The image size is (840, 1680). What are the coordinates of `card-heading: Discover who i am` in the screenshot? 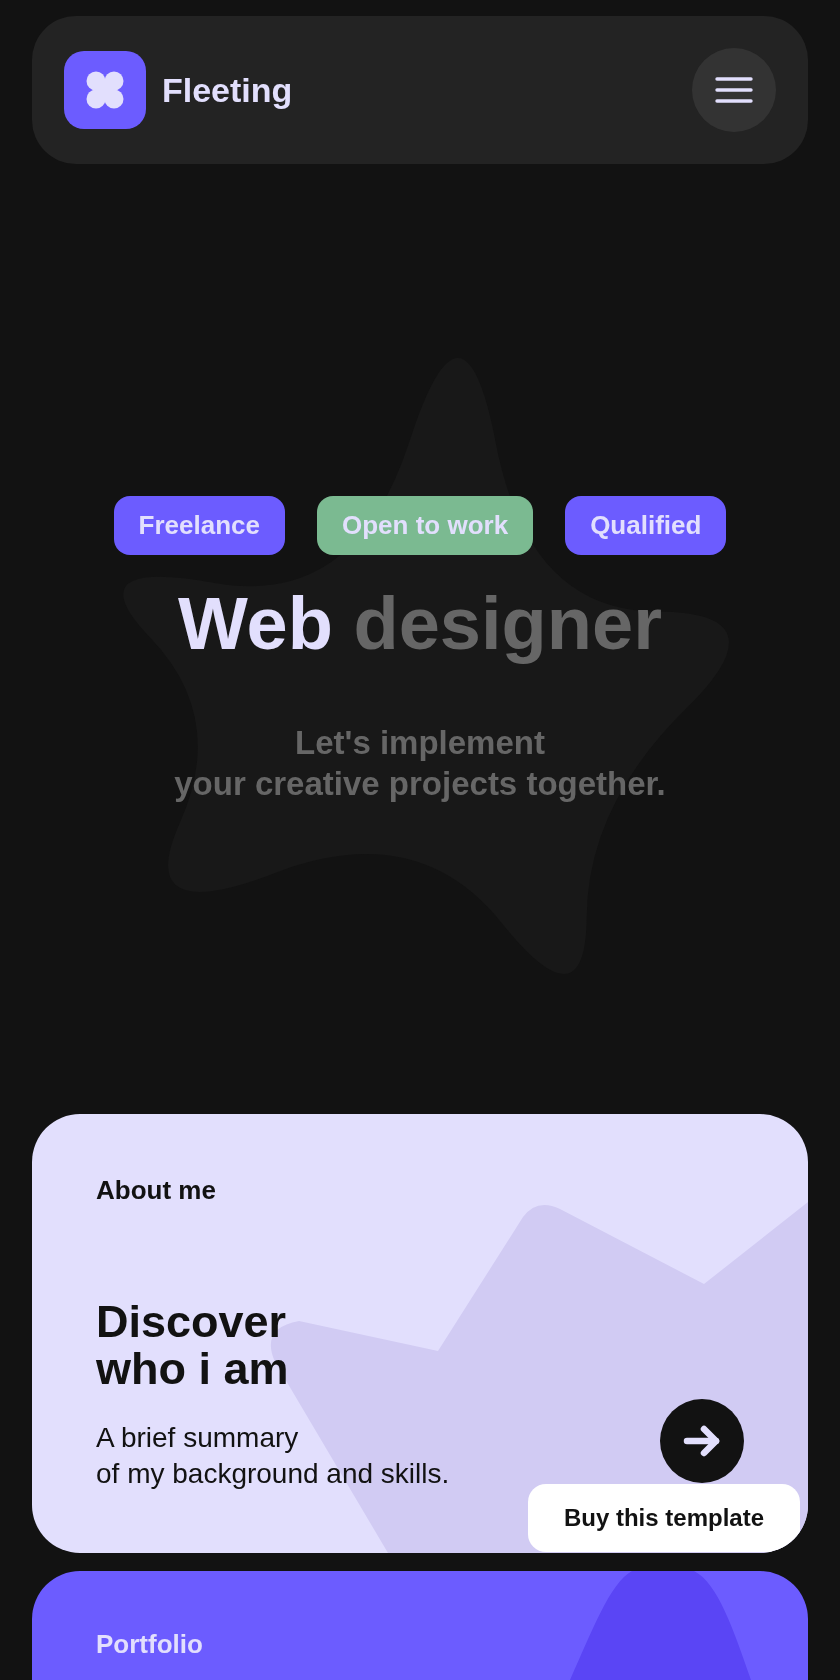 It's located at (193, 1345).